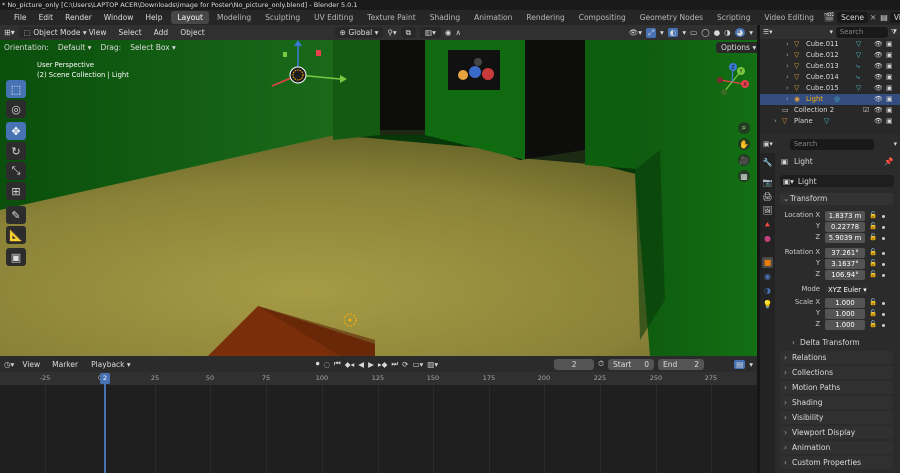  I want to click on pin-icon: 📌, so click(888, 161).